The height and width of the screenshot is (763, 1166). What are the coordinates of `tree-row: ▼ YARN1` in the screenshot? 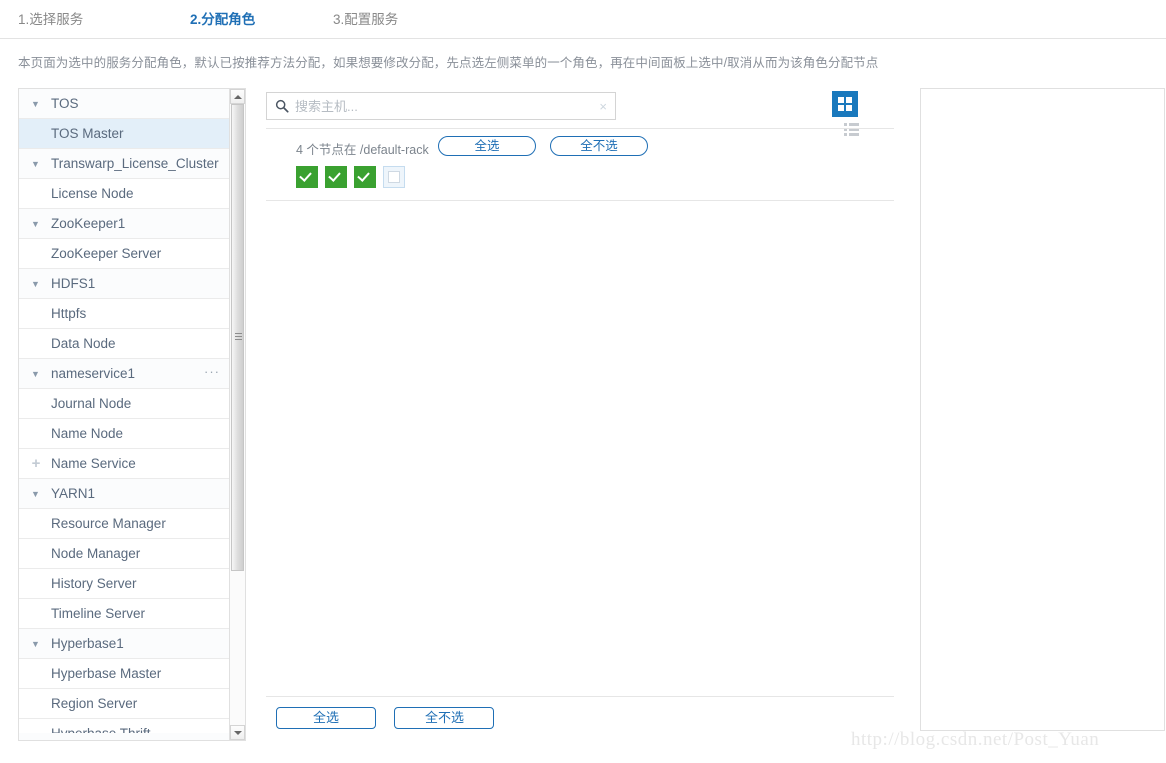 It's located at (124, 494).